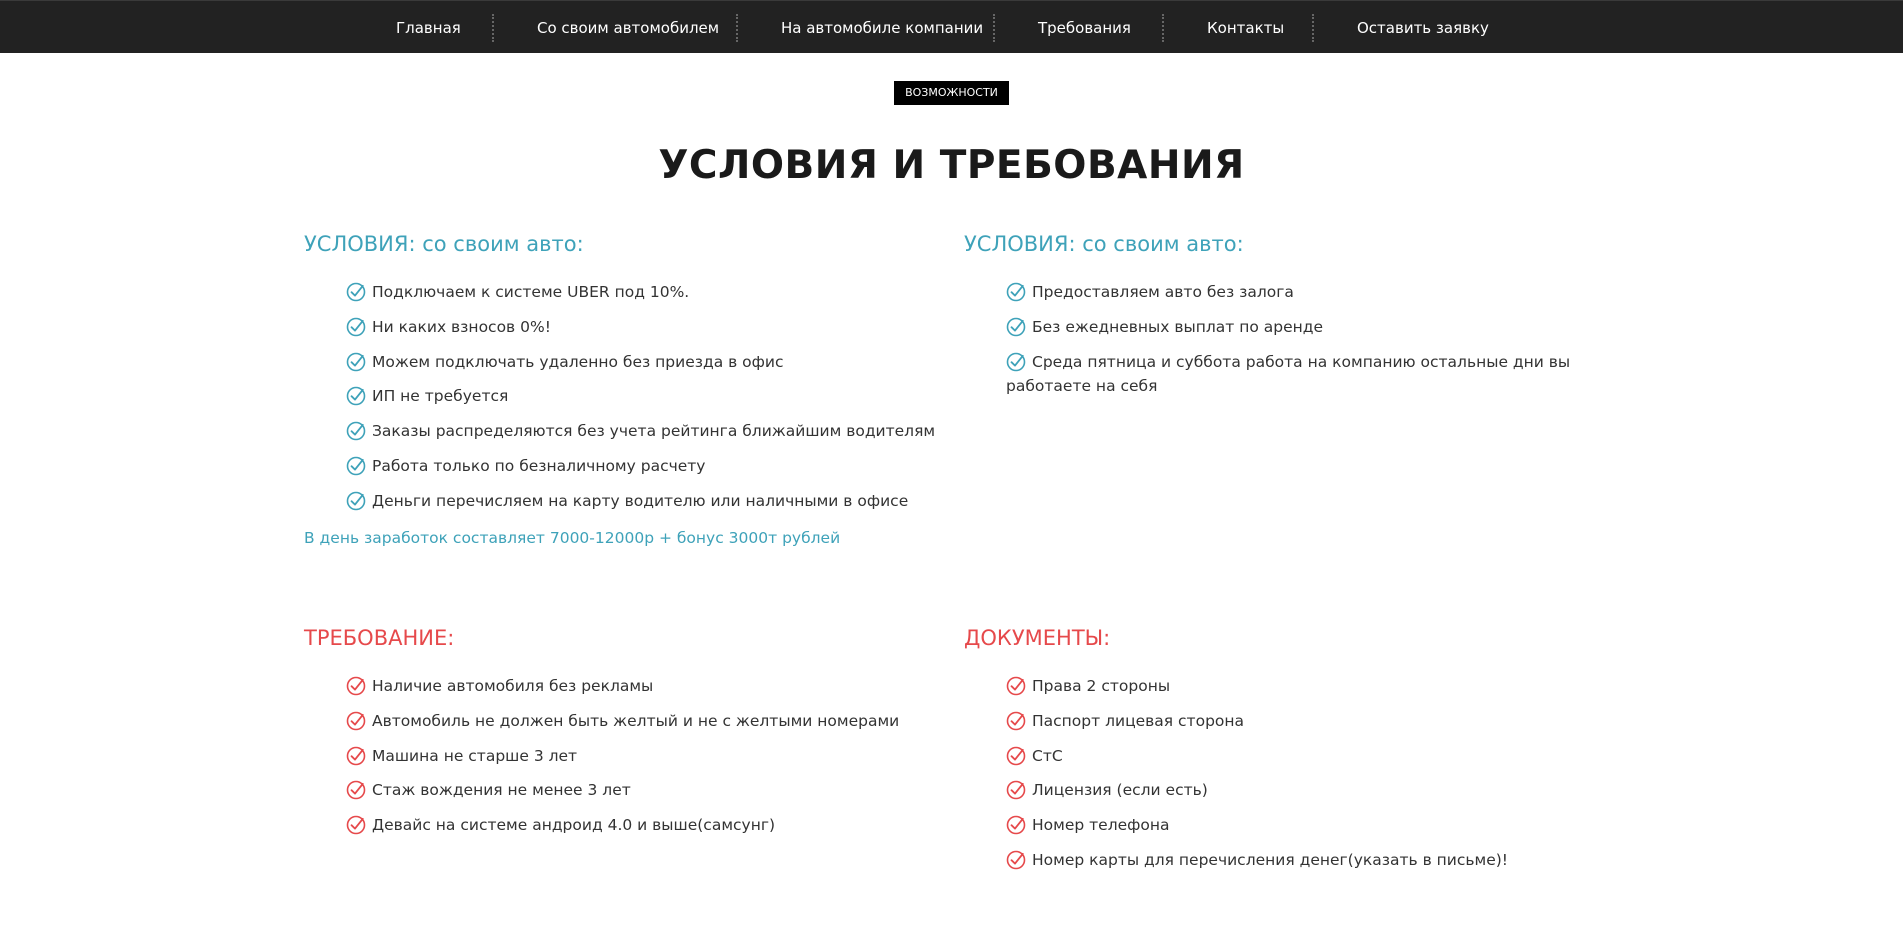 The width and height of the screenshot is (1903, 937). What do you see at coordinates (1101, 825) in the screenshot?
I see `list-item-text: Номер телефона` at bounding box center [1101, 825].